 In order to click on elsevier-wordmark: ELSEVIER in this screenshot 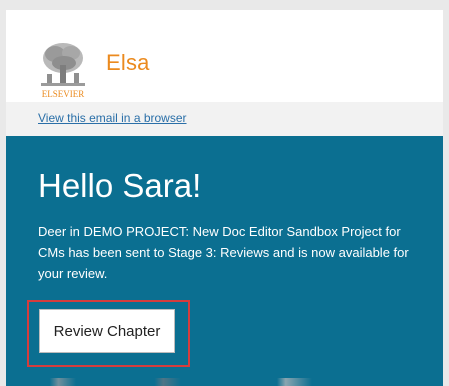, I will do `click(63, 94)`.